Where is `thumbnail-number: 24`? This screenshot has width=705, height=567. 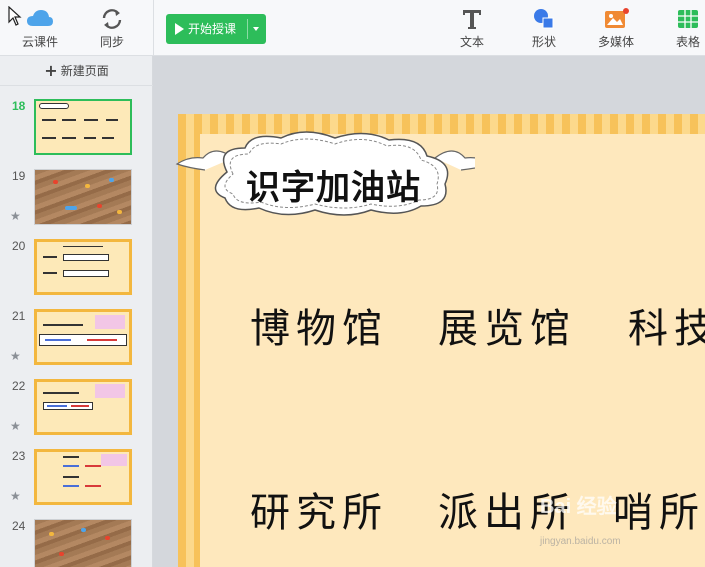 thumbnail-number: 24 is located at coordinates (19, 526).